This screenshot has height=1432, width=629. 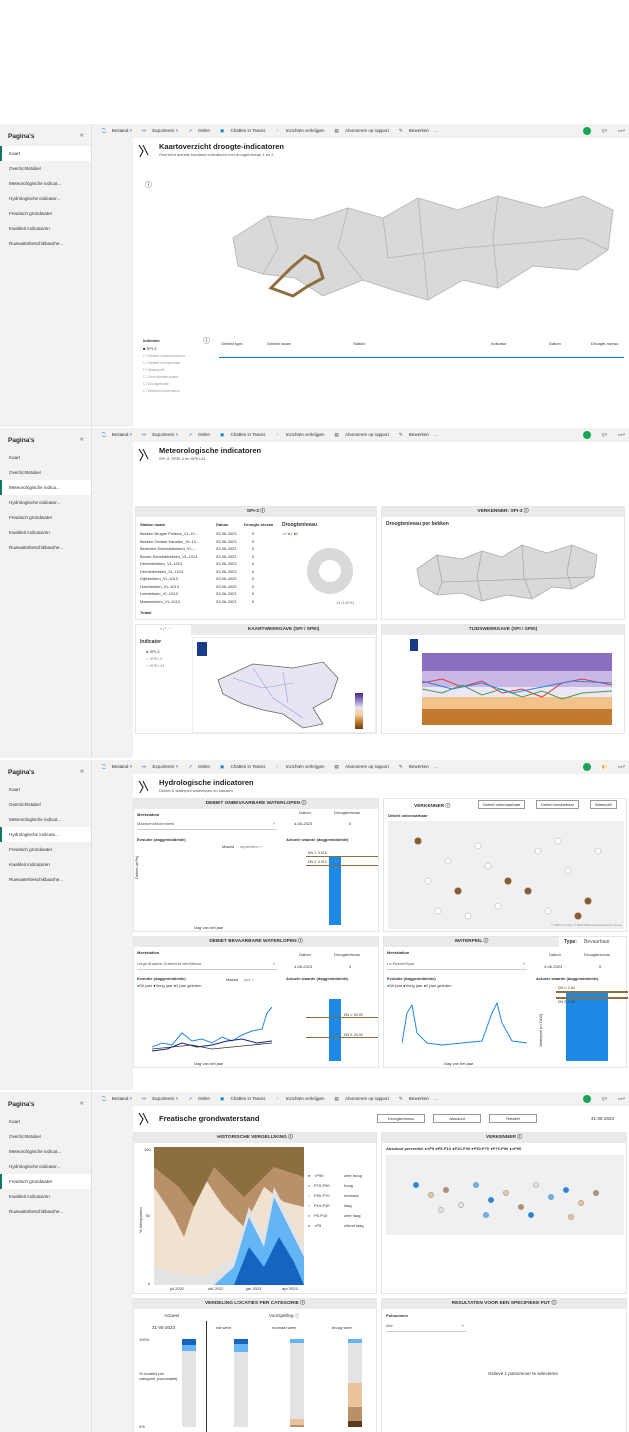 What do you see at coordinates (335, 891) in the screenshot?
I see `actuele-bar` at bounding box center [335, 891].